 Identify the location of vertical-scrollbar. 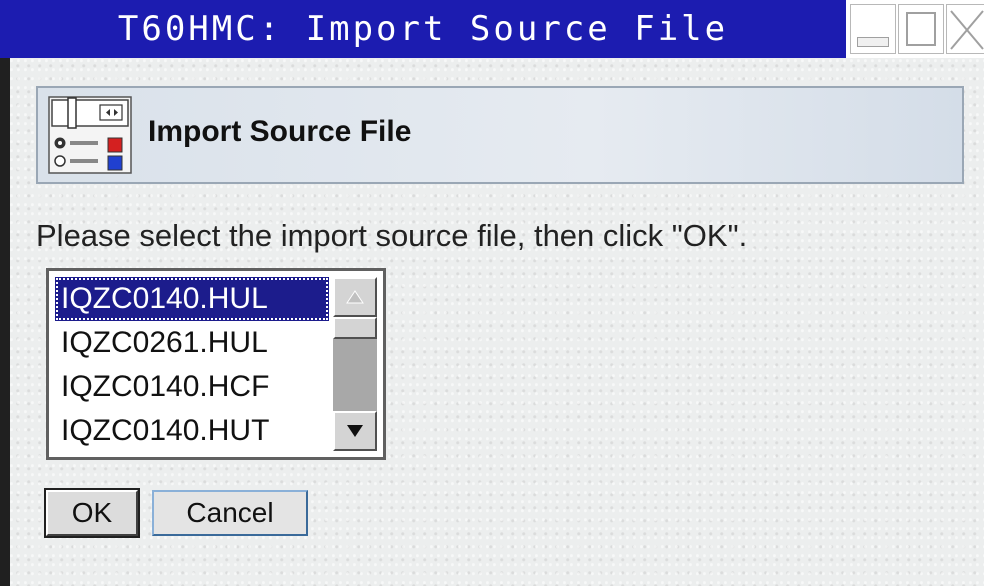
(355, 364).